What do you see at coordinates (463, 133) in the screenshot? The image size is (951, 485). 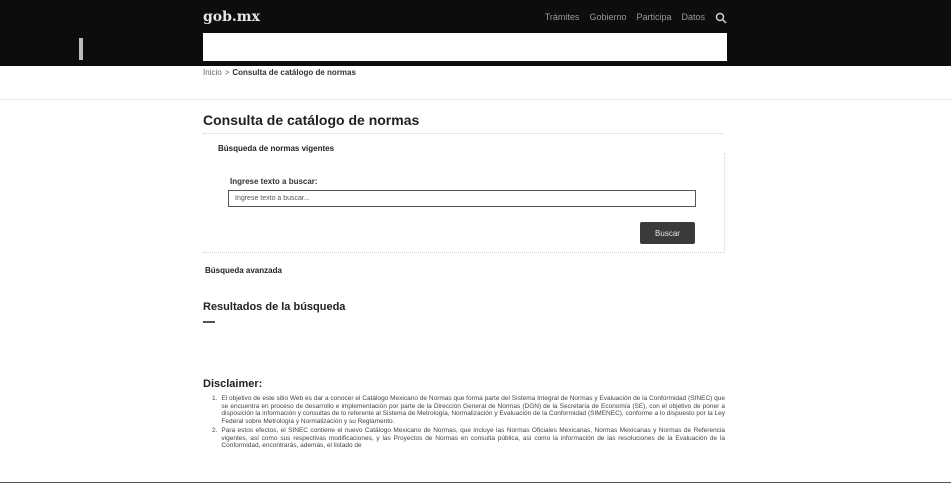 I see `title-divider` at bounding box center [463, 133].